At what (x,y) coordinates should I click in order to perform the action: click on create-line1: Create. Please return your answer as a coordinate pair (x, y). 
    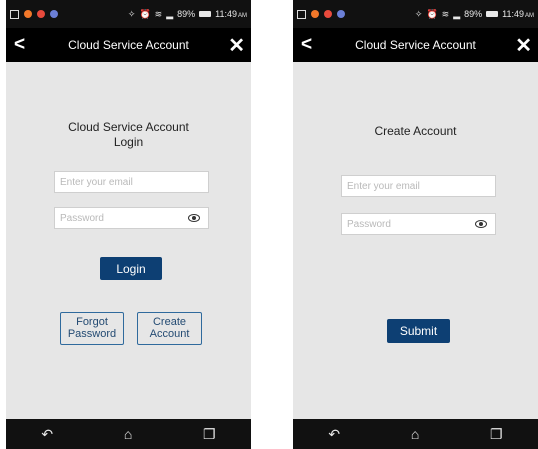
    Looking at the image, I should click on (169, 322).